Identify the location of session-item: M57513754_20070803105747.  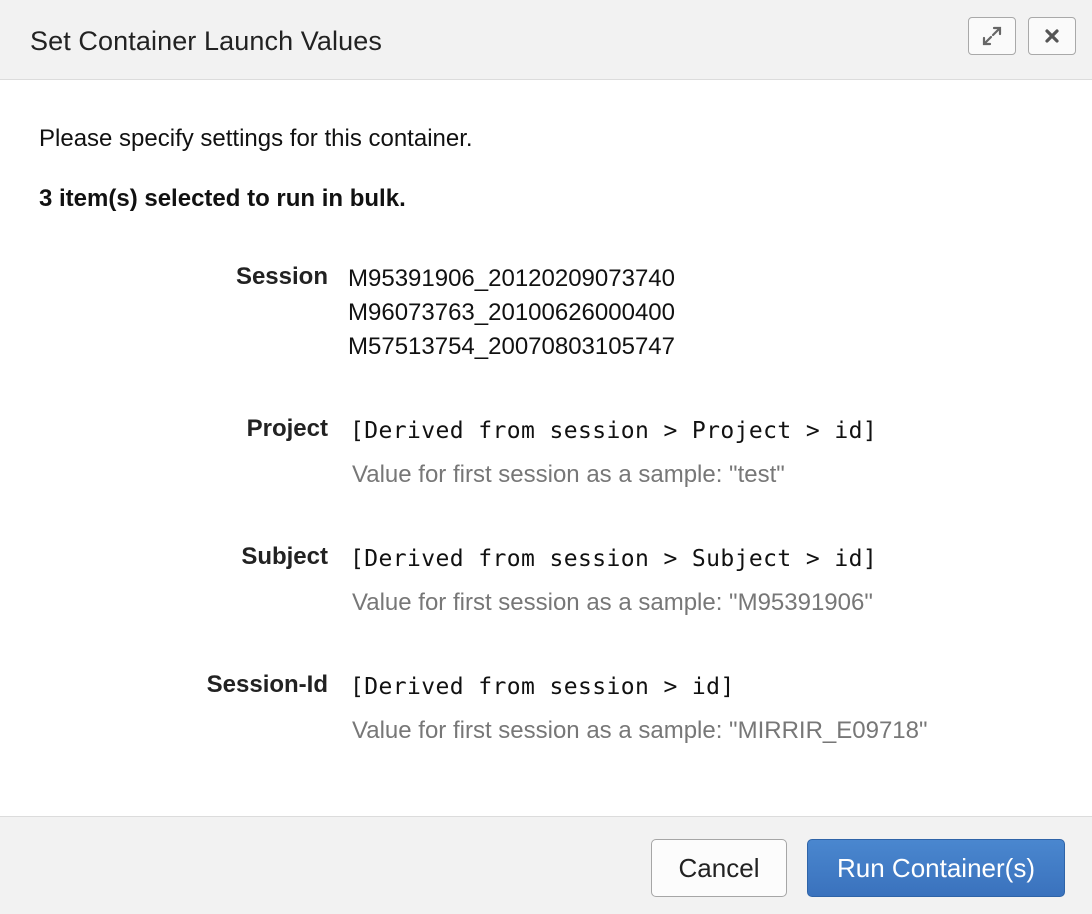
(511, 346).